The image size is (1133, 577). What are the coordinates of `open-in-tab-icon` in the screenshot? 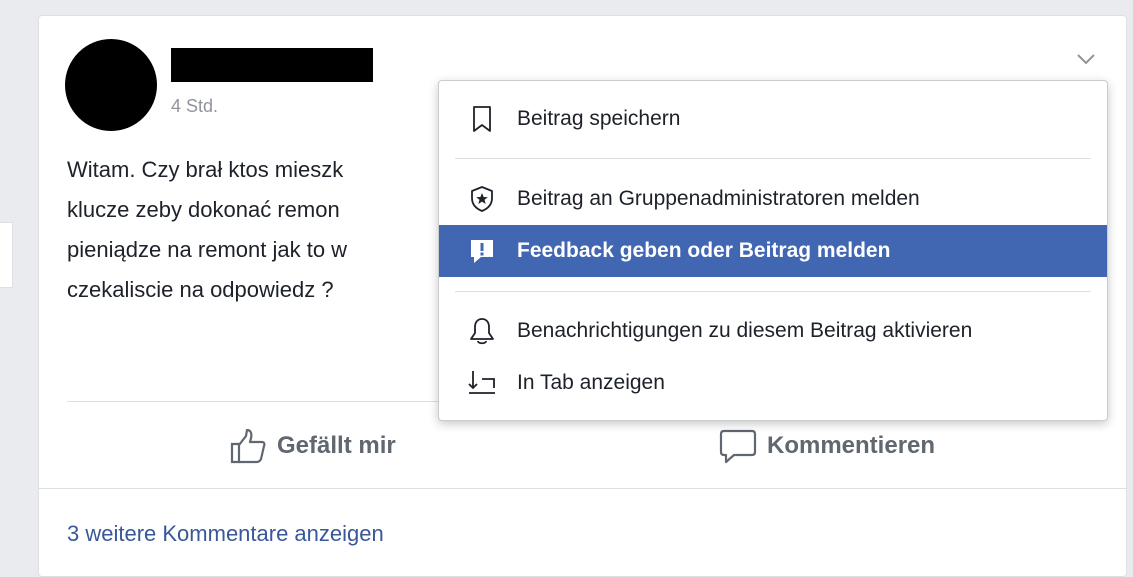 It's located at (482, 383).